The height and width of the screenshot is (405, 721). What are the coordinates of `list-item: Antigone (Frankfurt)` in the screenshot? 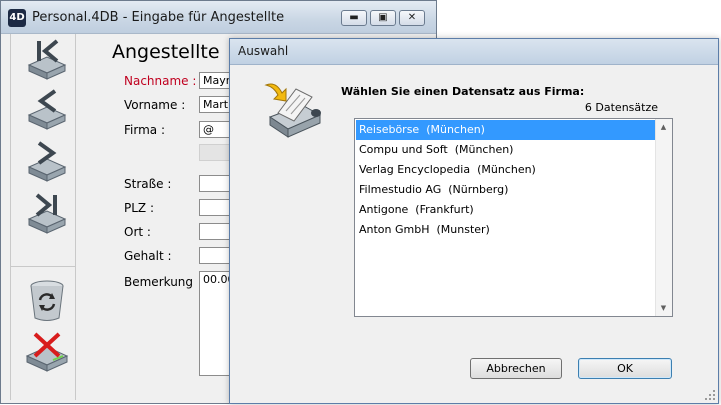 It's located at (506, 210).